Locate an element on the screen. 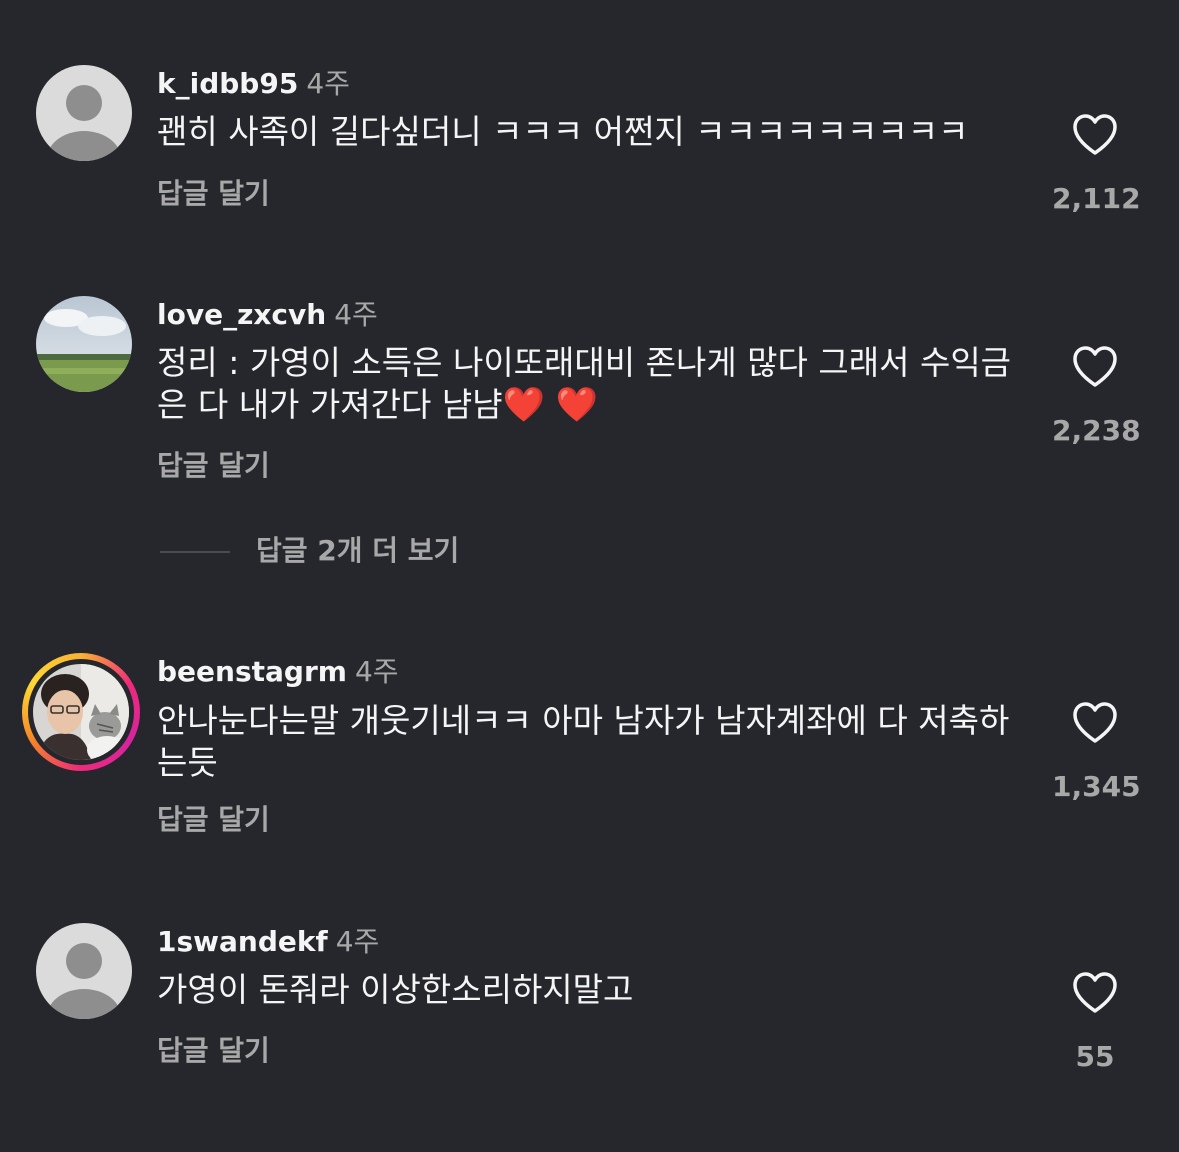  story-ring-avatar is located at coordinates (81, 712).